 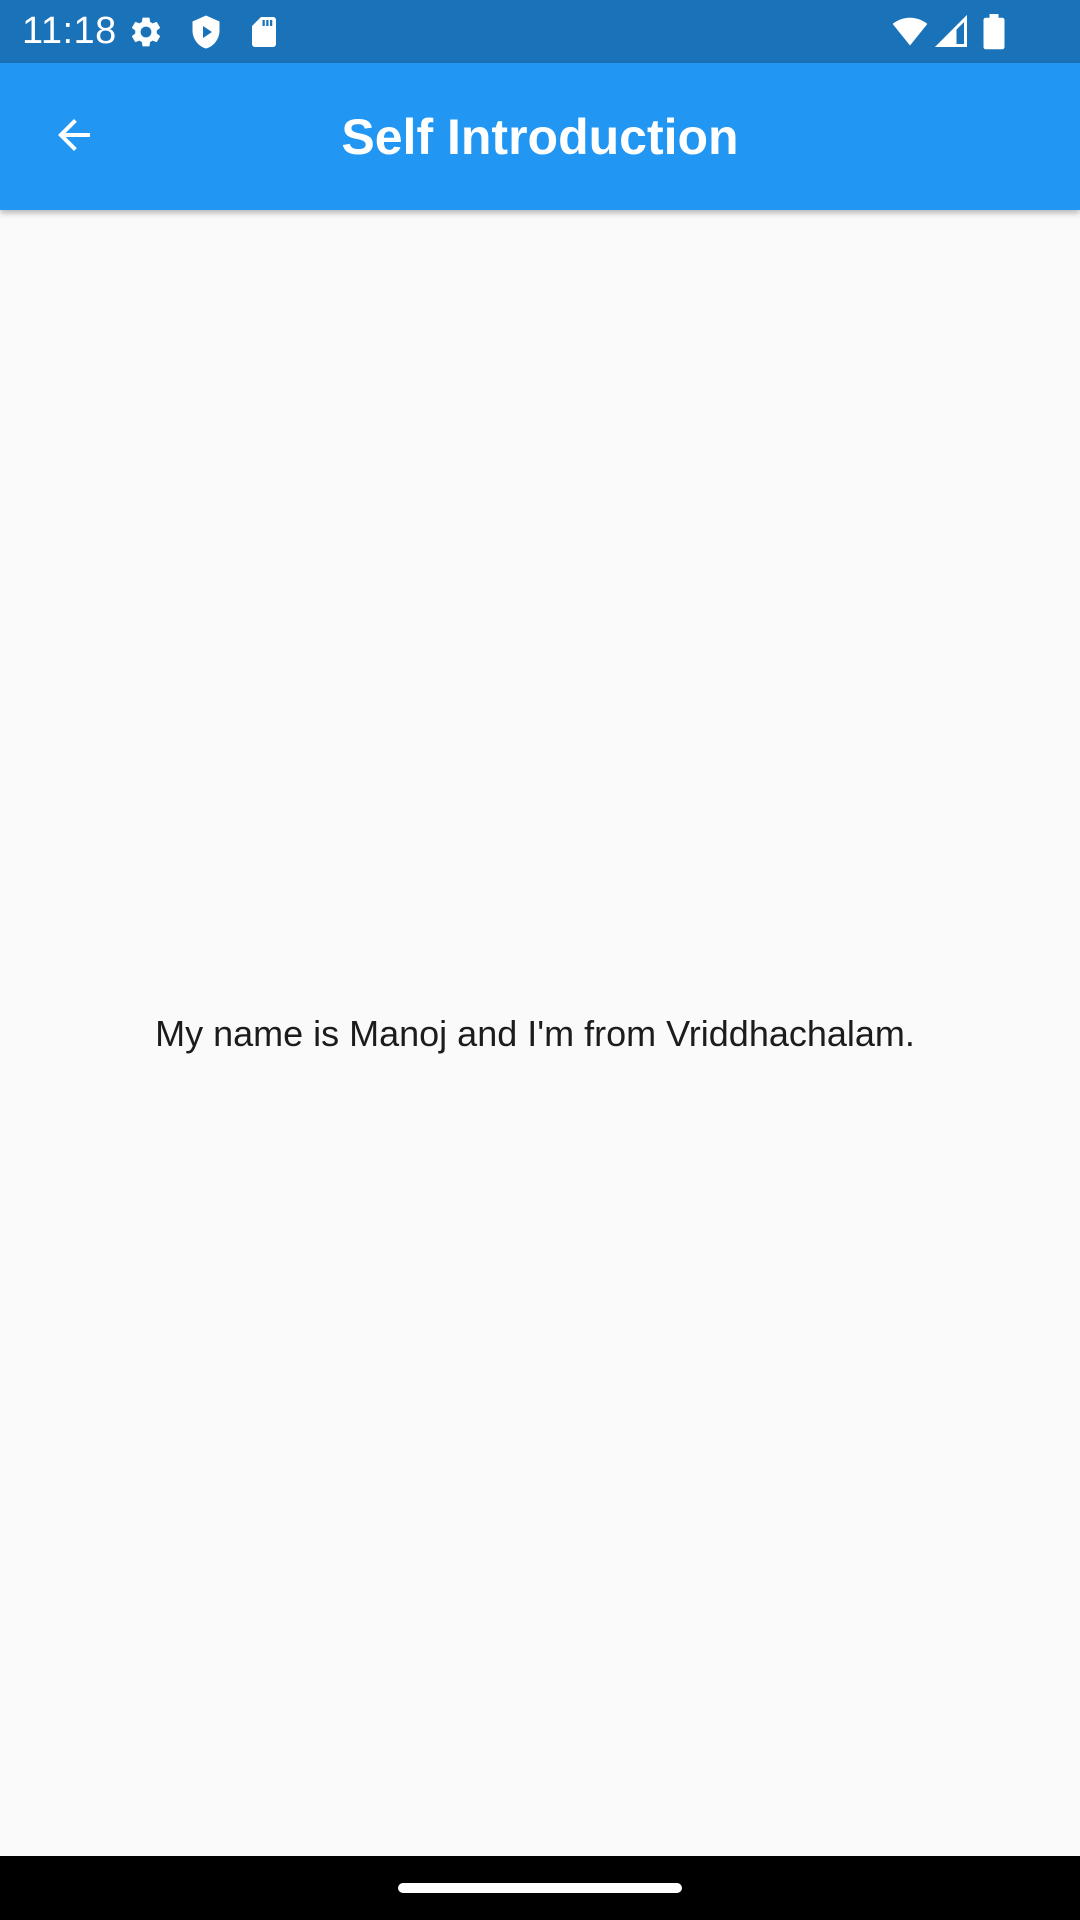 I want to click on page-title: Self Introduction, so click(x=540, y=137).